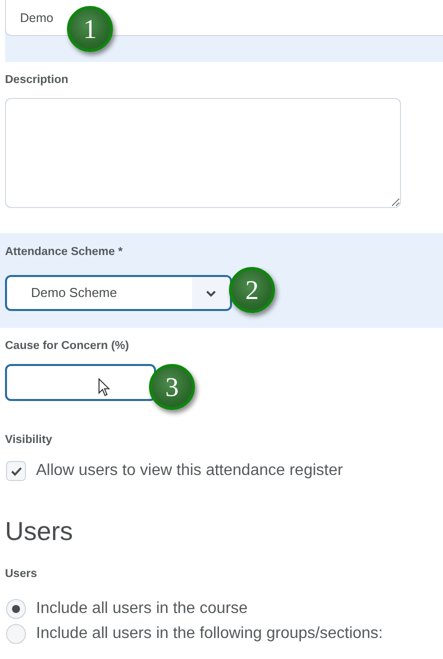  I want to click on radio-label: Include all users in the following groups/sections:, so click(209, 634).